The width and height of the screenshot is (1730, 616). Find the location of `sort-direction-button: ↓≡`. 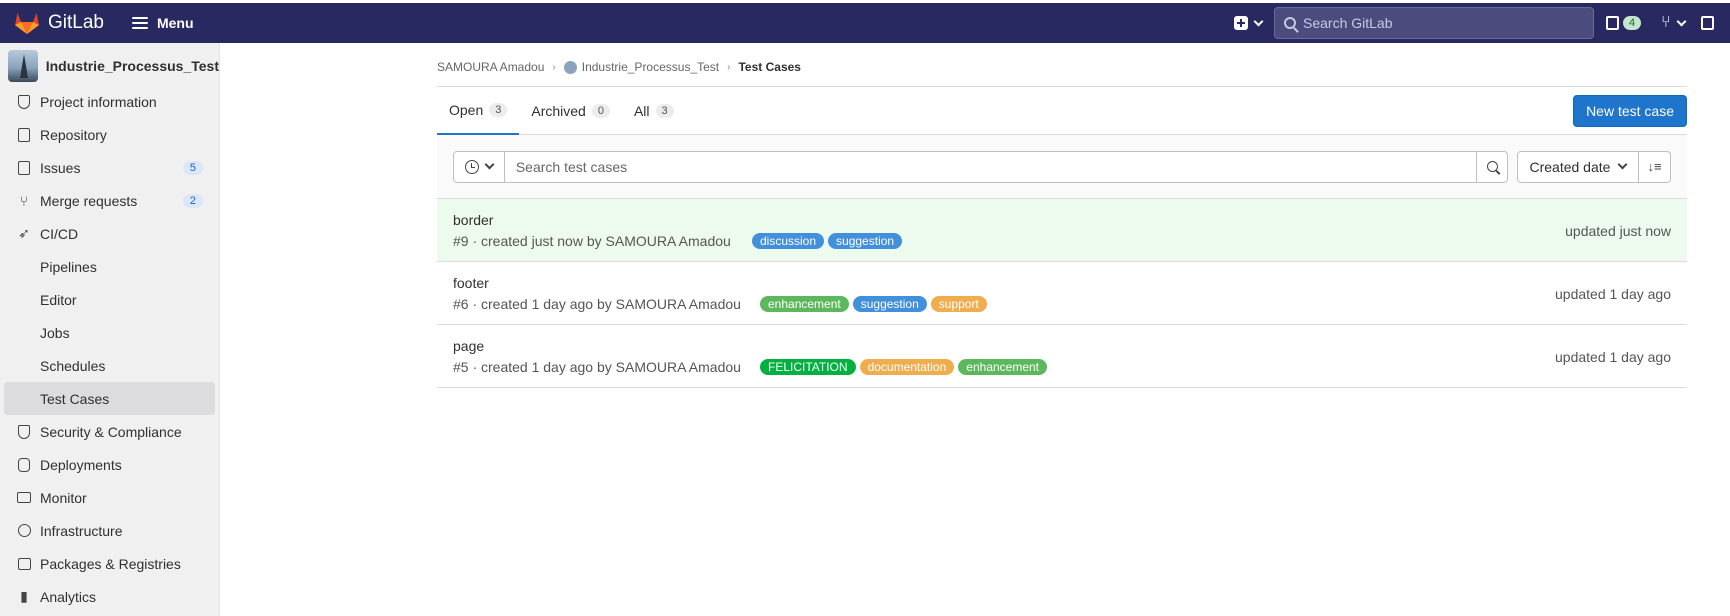

sort-direction-button: ↓≡ is located at coordinates (1655, 166).